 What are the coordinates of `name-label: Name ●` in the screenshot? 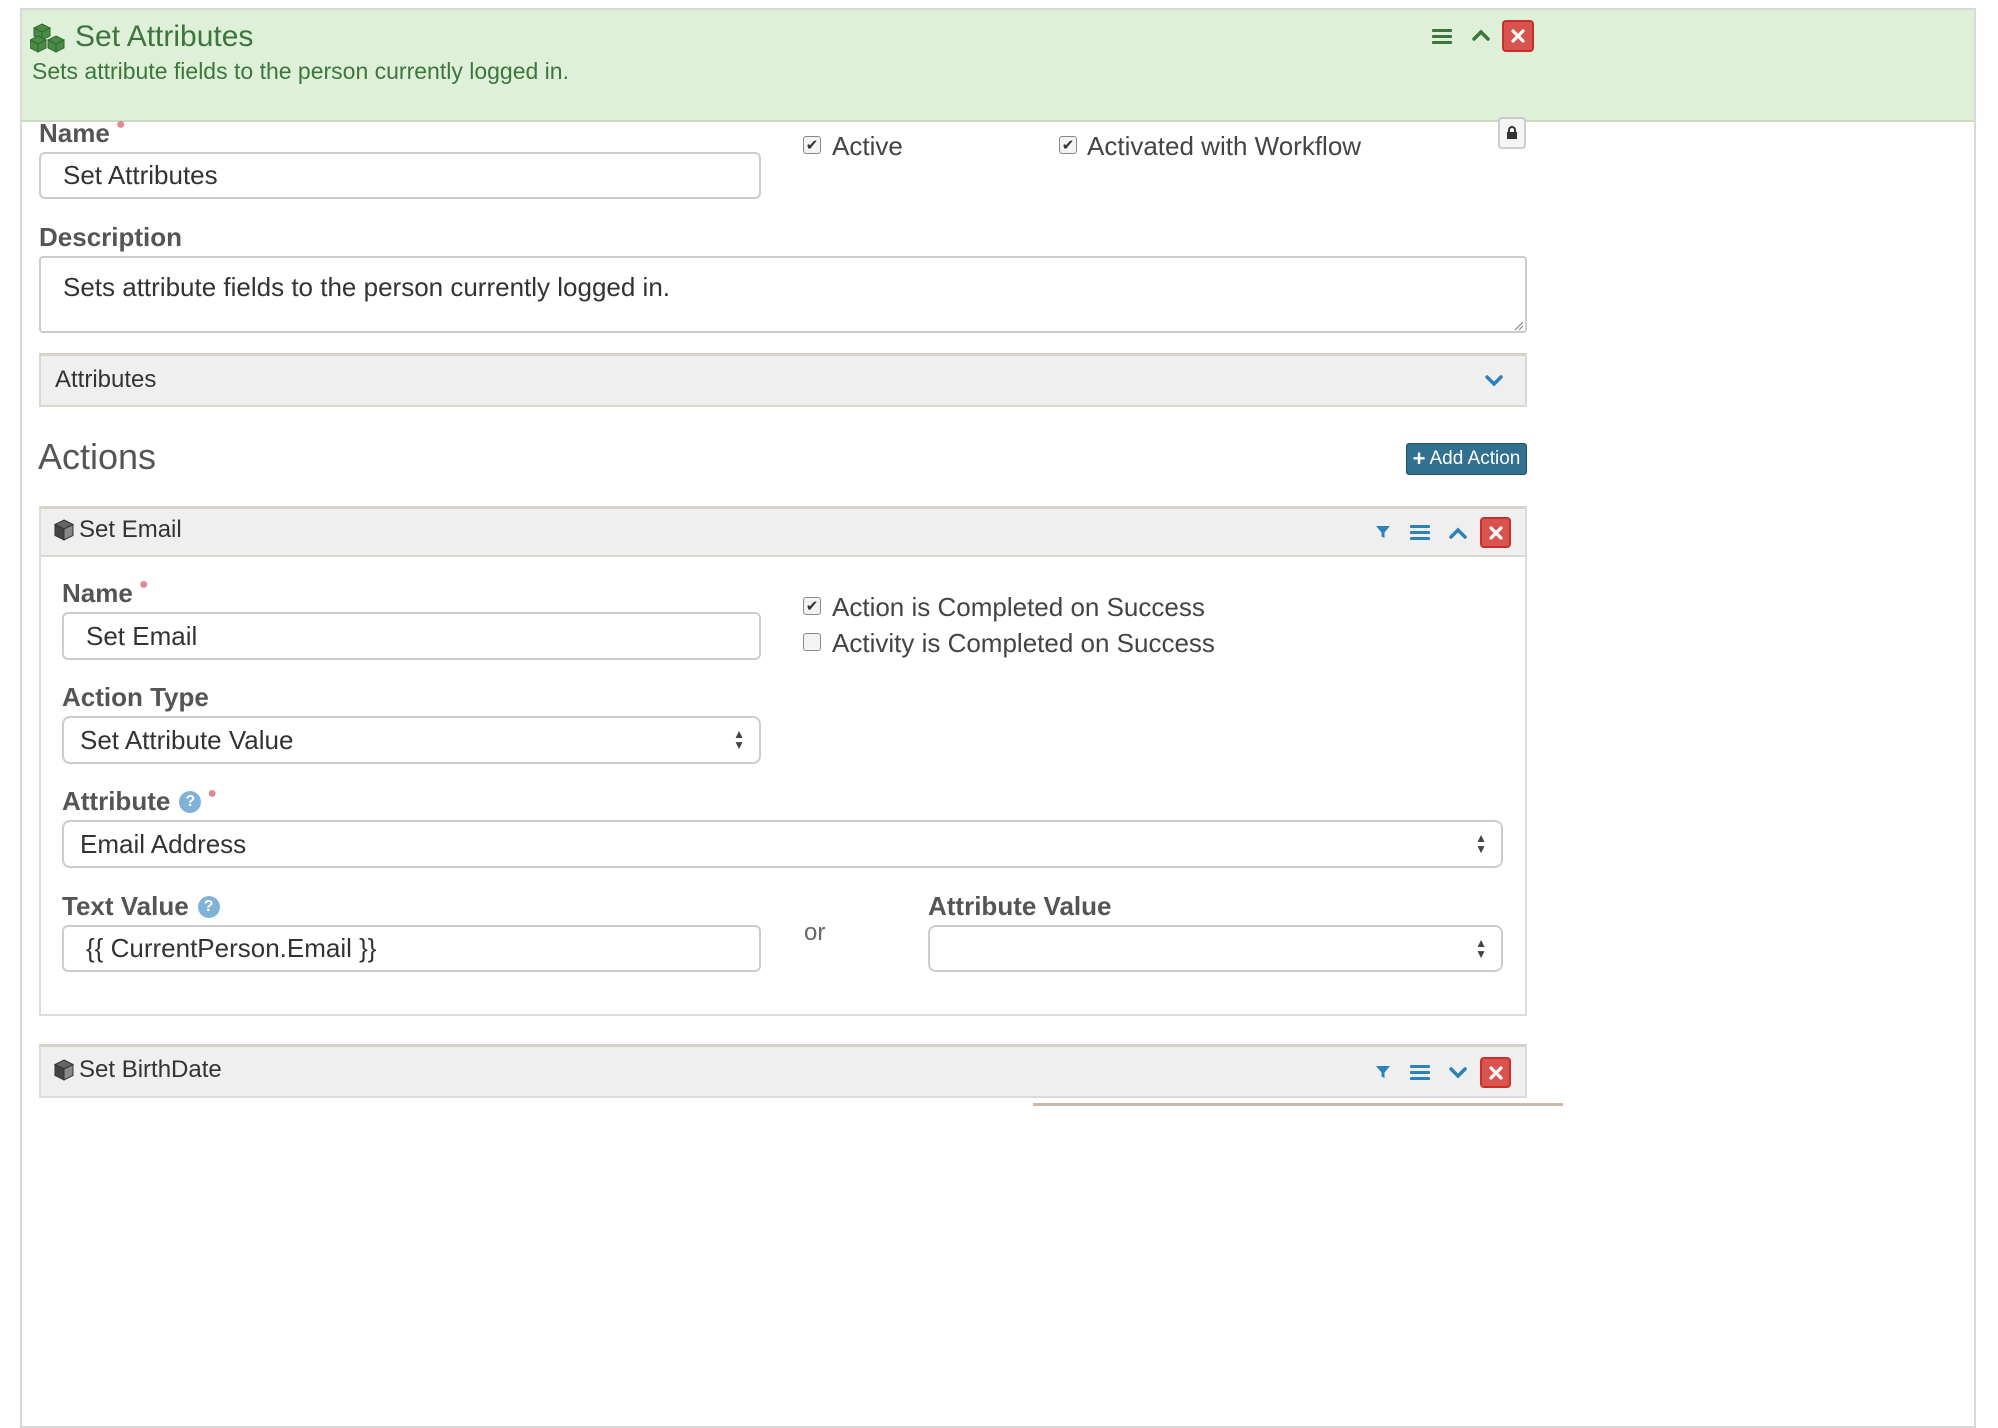 It's located at (82, 132).